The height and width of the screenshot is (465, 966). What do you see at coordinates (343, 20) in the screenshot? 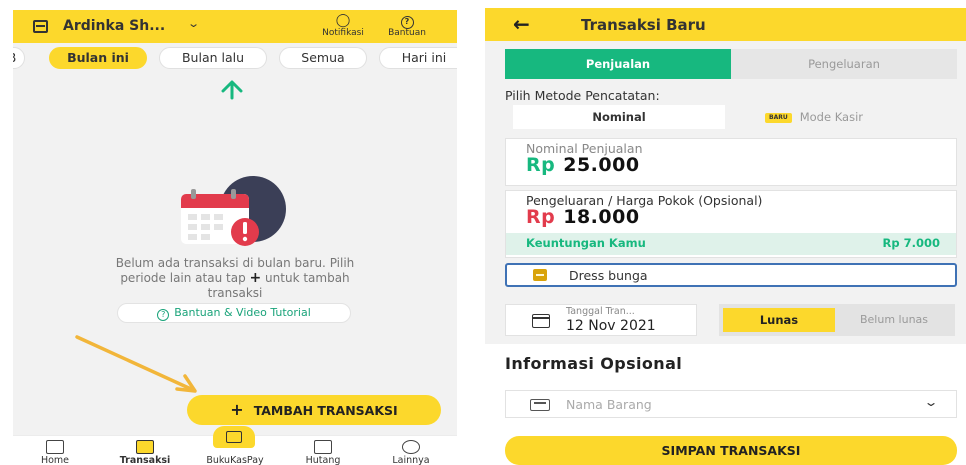
I see `bell-icon: ◯` at bounding box center [343, 20].